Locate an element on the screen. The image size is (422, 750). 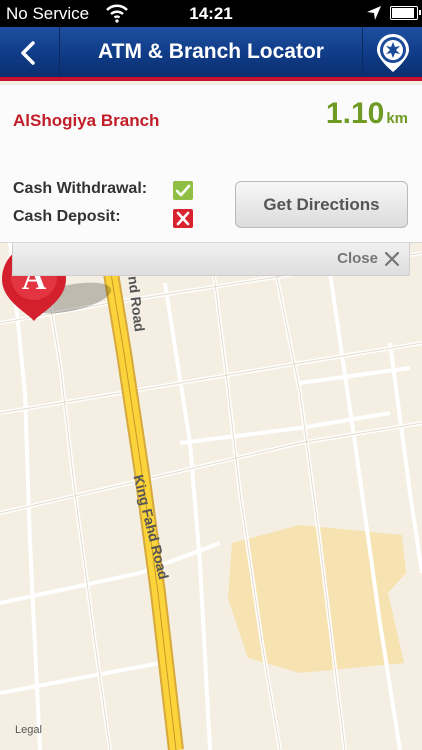
status-time: 14:21 is located at coordinates (211, 13).